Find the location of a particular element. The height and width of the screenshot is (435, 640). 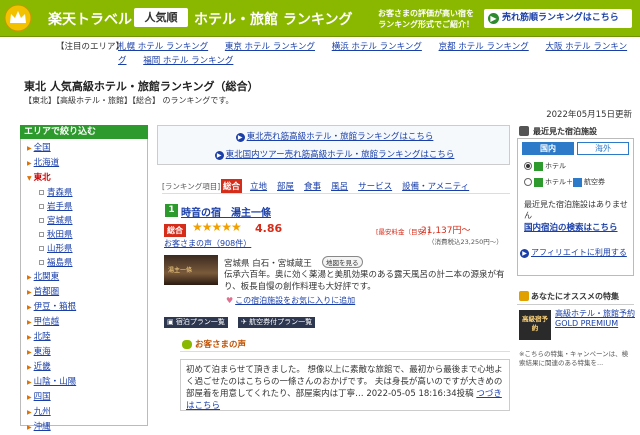

pref-item-fukushima: 福島県 is located at coordinates (87, 263).